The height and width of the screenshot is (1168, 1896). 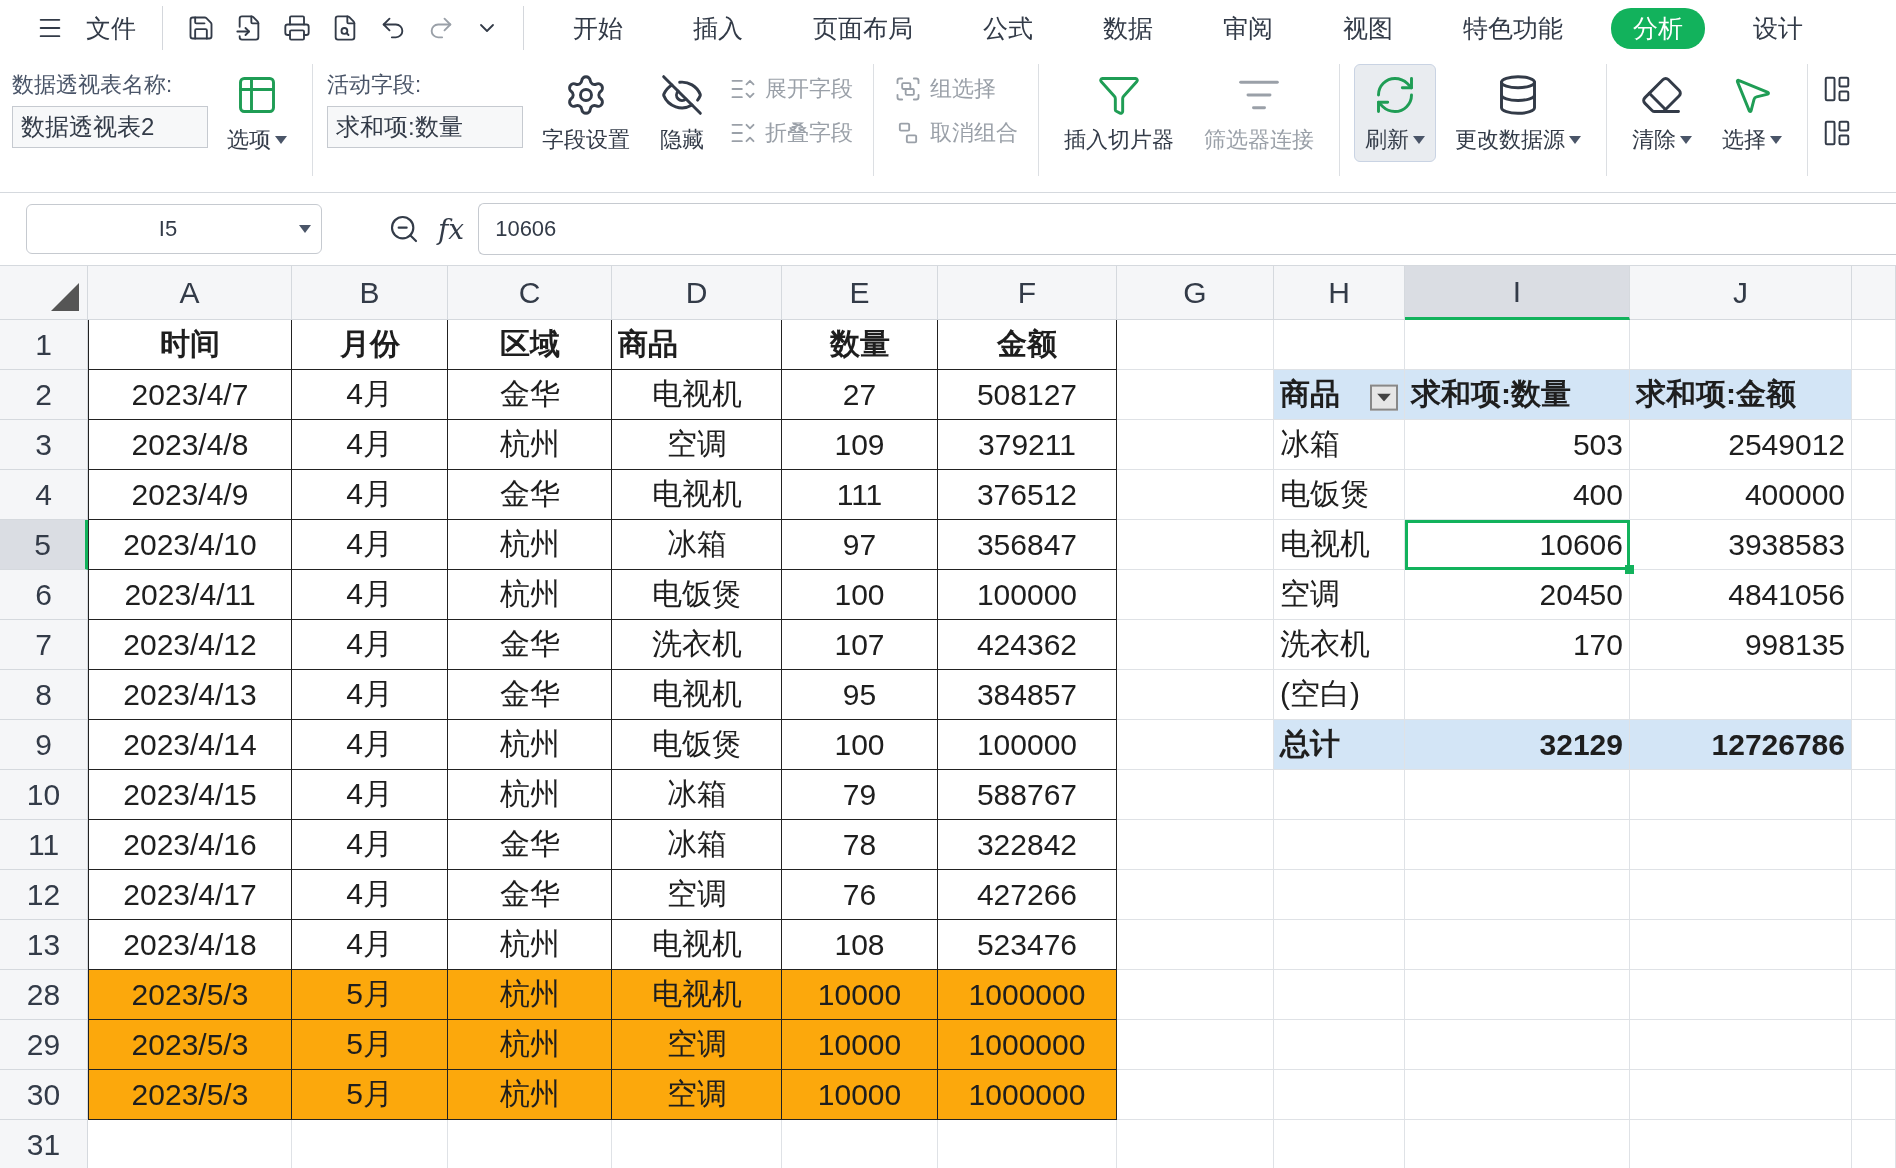 What do you see at coordinates (111, 28) in the screenshot?
I see `file-menu: 文件` at bounding box center [111, 28].